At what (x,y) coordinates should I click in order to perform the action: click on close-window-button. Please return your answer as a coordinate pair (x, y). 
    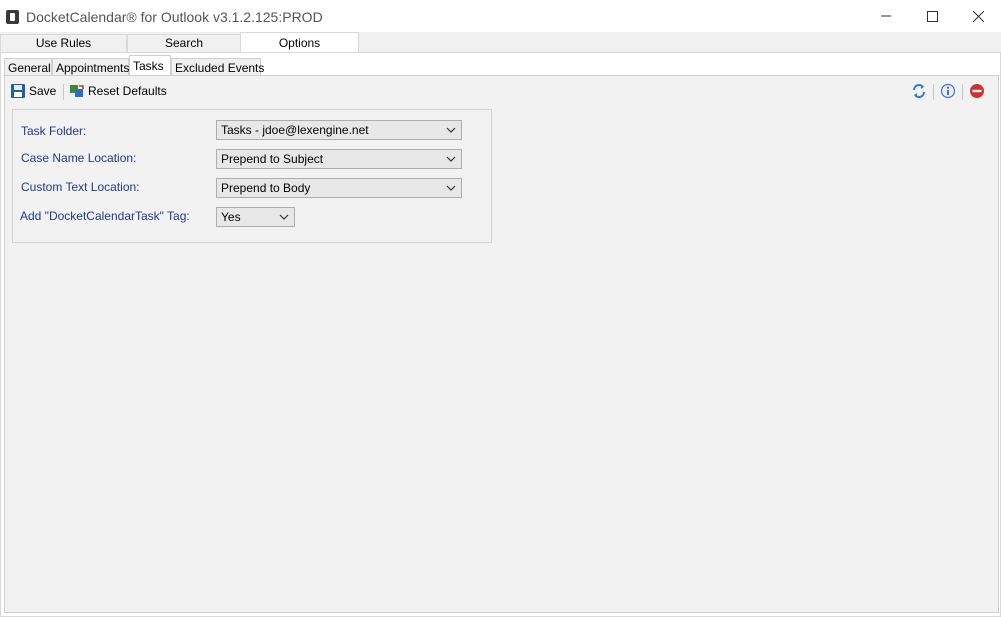
    Looking at the image, I should click on (978, 16).